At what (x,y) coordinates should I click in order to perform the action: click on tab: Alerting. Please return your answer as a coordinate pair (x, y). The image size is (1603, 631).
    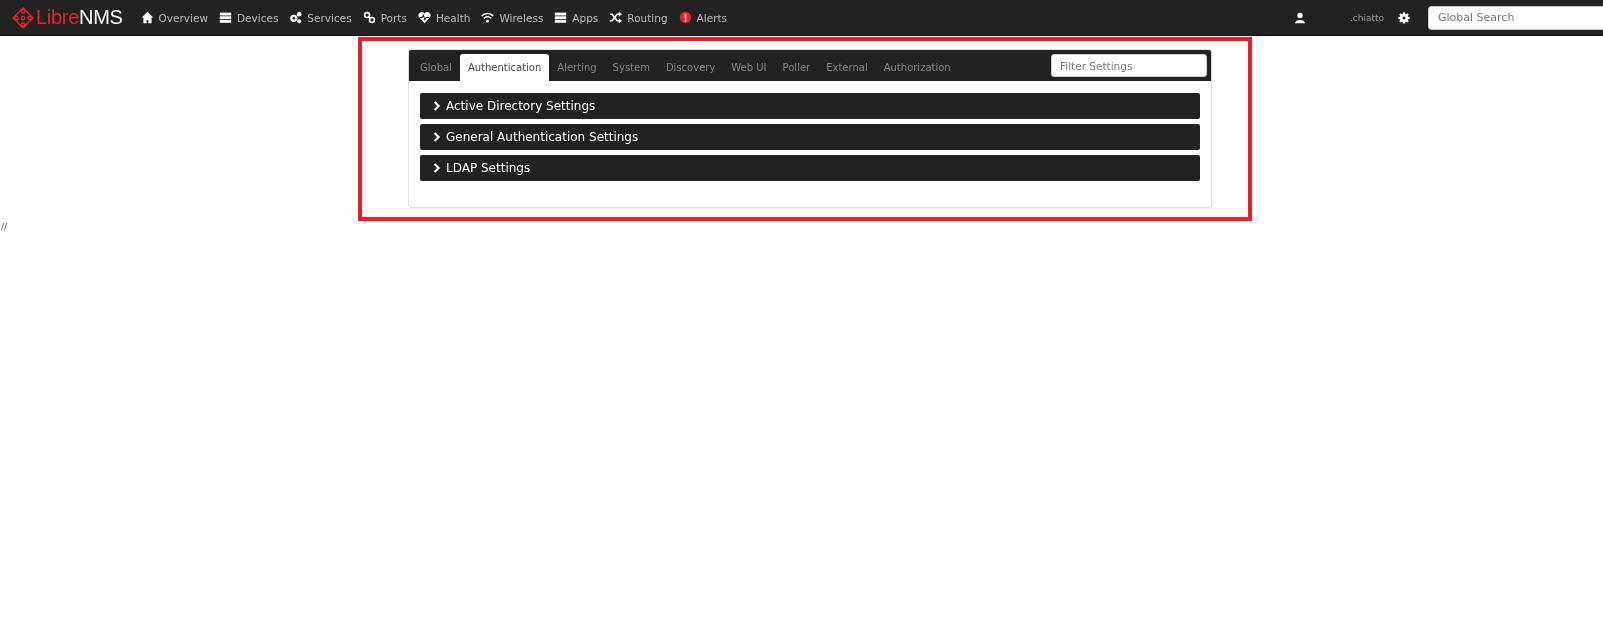
    Looking at the image, I should click on (577, 67).